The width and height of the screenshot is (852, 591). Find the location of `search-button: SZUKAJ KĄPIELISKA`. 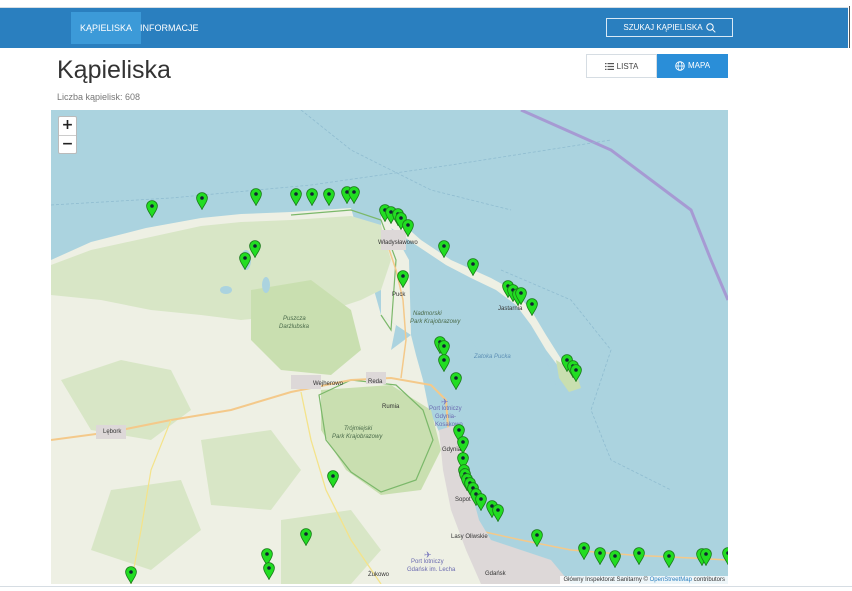

search-button: SZUKAJ KĄPIELISKA is located at coordinates (669, 27).